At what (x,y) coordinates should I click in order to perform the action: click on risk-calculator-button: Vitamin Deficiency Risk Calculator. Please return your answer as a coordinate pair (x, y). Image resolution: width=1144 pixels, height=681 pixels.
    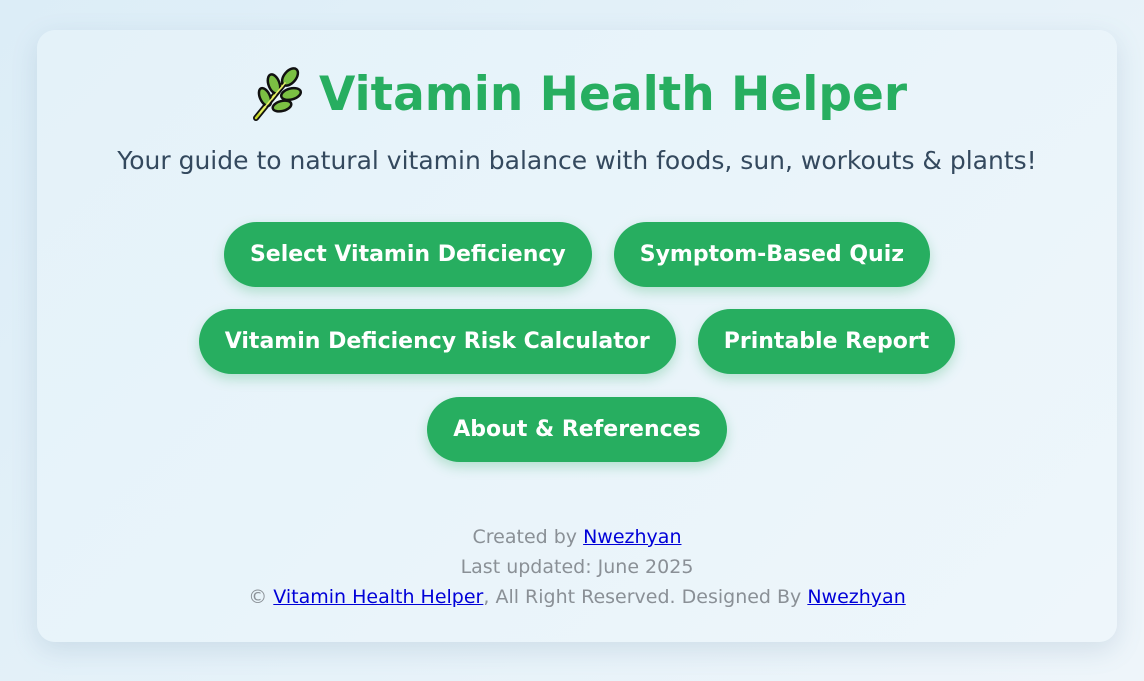
    Looking at the image, I should click on (437, 341).